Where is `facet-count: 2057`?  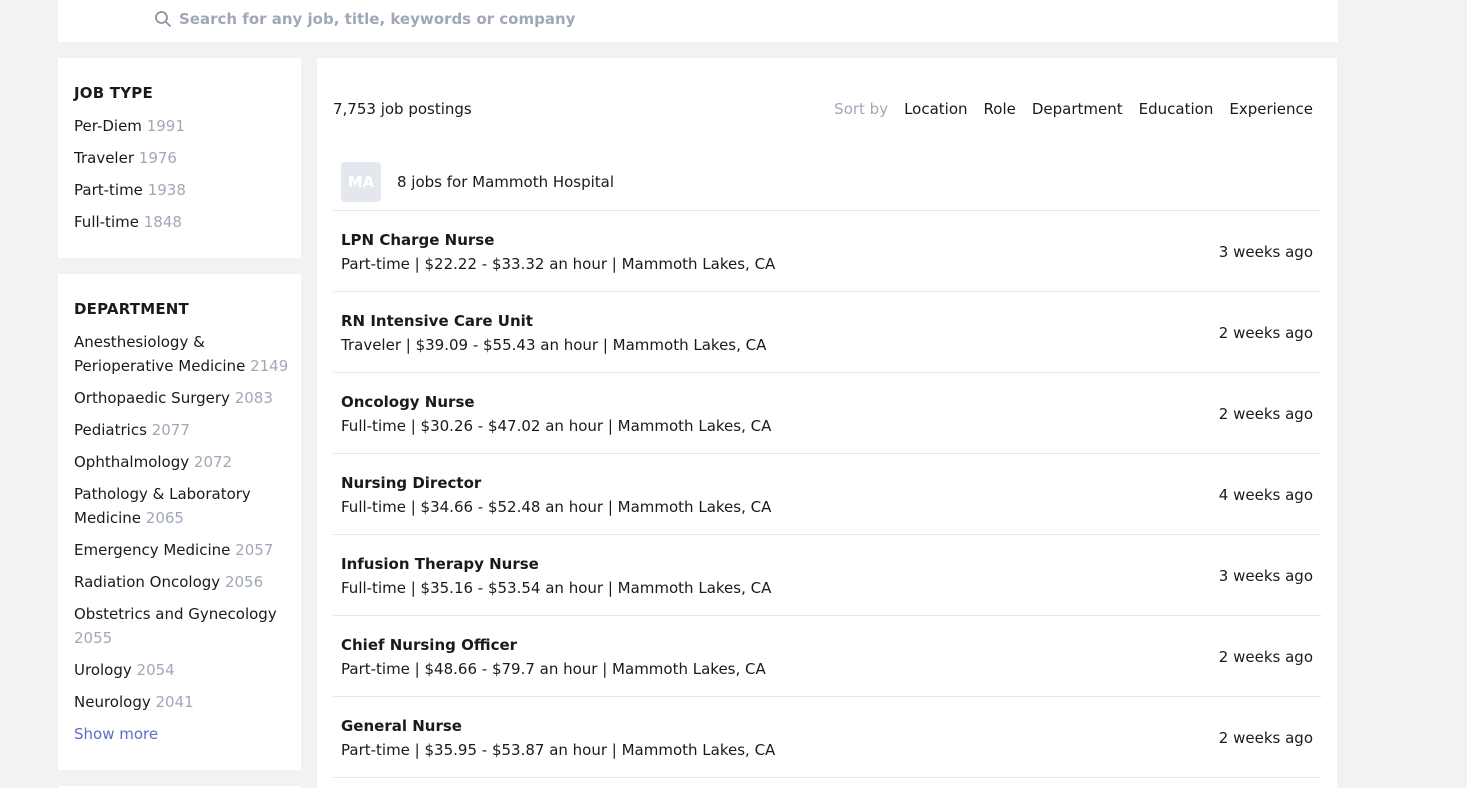 facet-count: 2057 is located at coordinates (254, 550).